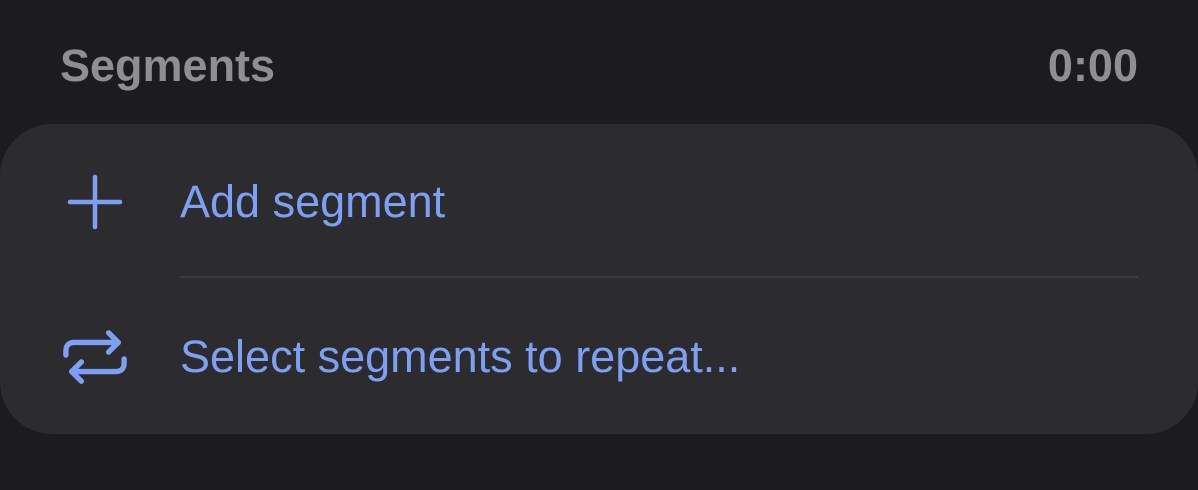 This screenshot has width=1198, height=490. I want to click on repeat-icon, so click(95, 357).